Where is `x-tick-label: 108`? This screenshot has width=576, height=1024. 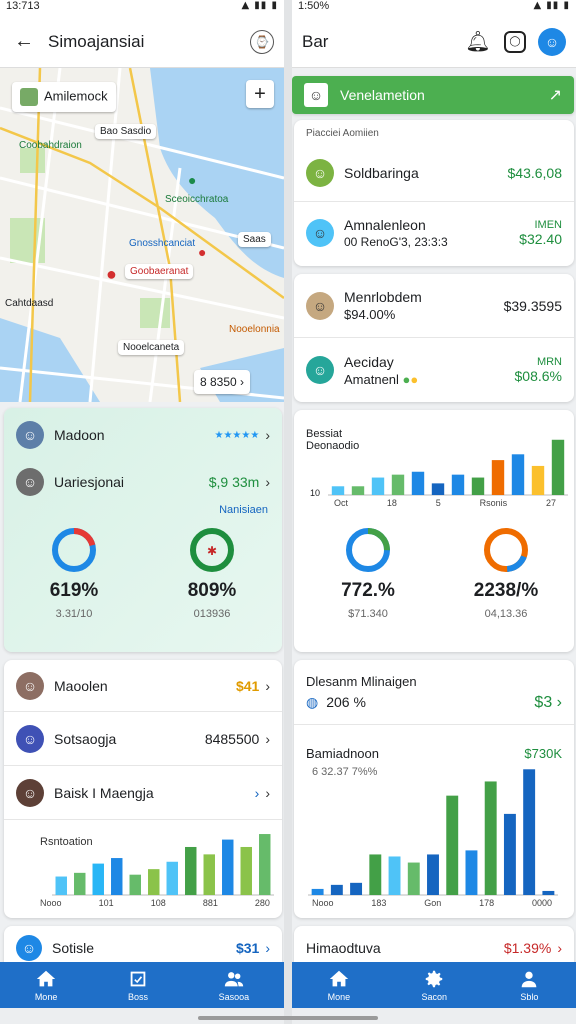
x-tick-label: 108 is located at coordinates (158, 903).